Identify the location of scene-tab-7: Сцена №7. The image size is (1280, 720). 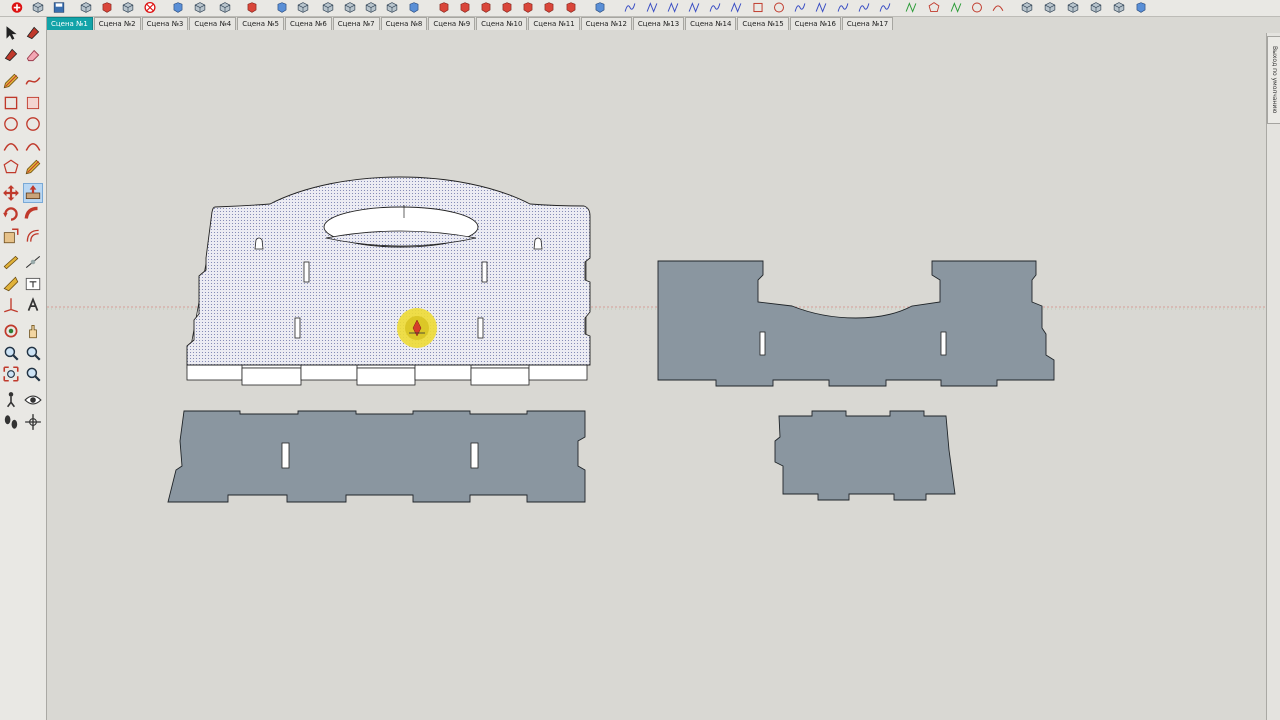
(356, 23).